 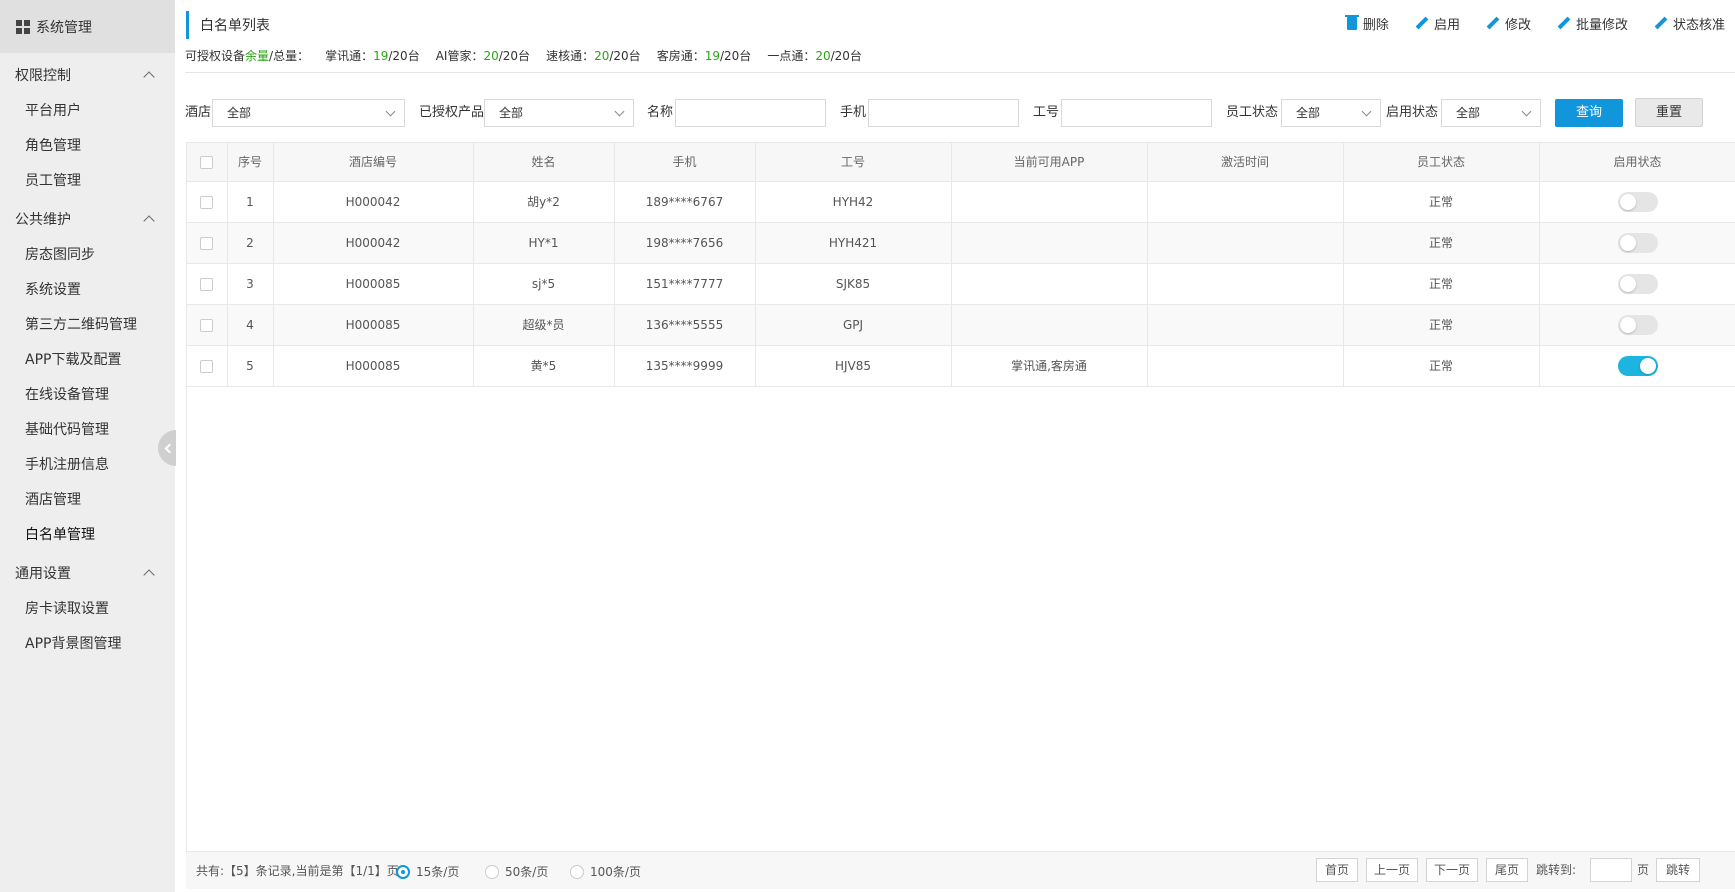 What do you see at coordinates (87, 572) in the screenshot?
I see `sidebar-group-general: 通用设置` at bounding box center [87, 572].